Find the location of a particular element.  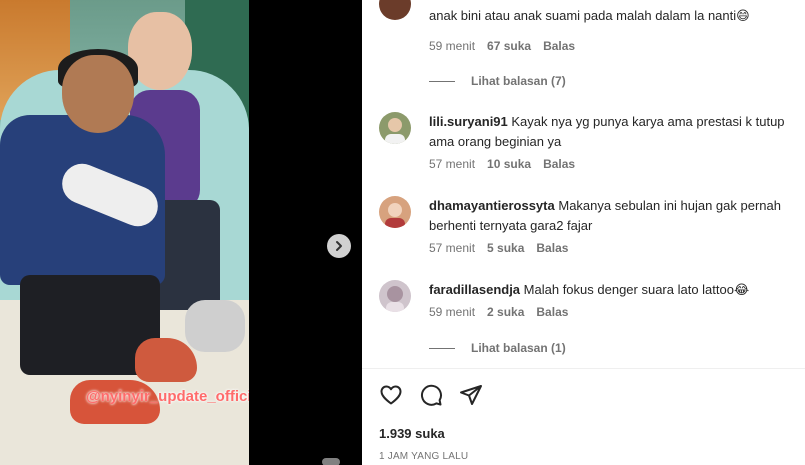

view-replies-button: Lihat balasan (7) is located at coordinates (497, 81).